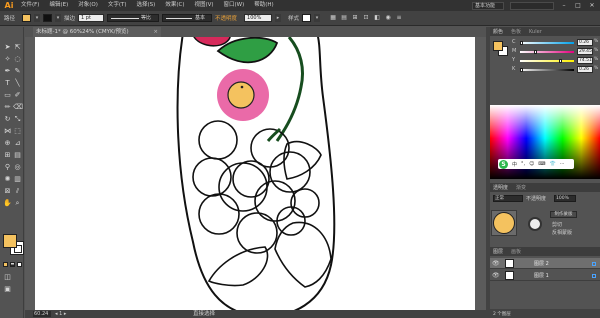  I want to click on scale-tool-icon: ⤡, so click(17, 119).